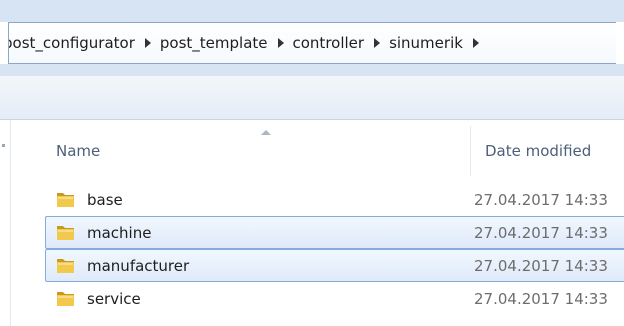 This screenshot has width=624, height=326. I want to click on breadcrumb-item-post-configurator: post_configurator, so click(84, 43).